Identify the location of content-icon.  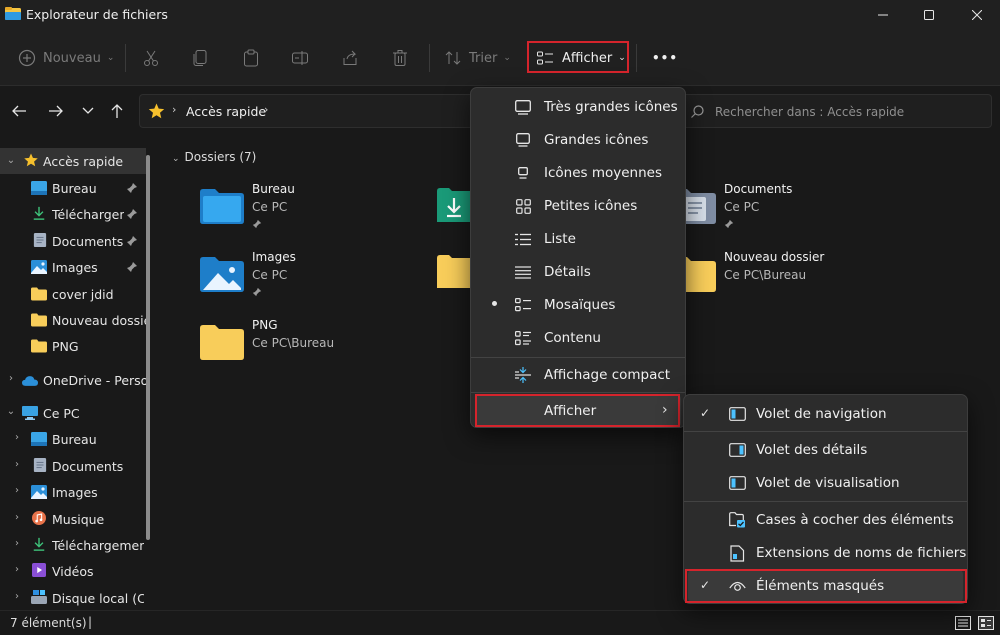
(523, 338).